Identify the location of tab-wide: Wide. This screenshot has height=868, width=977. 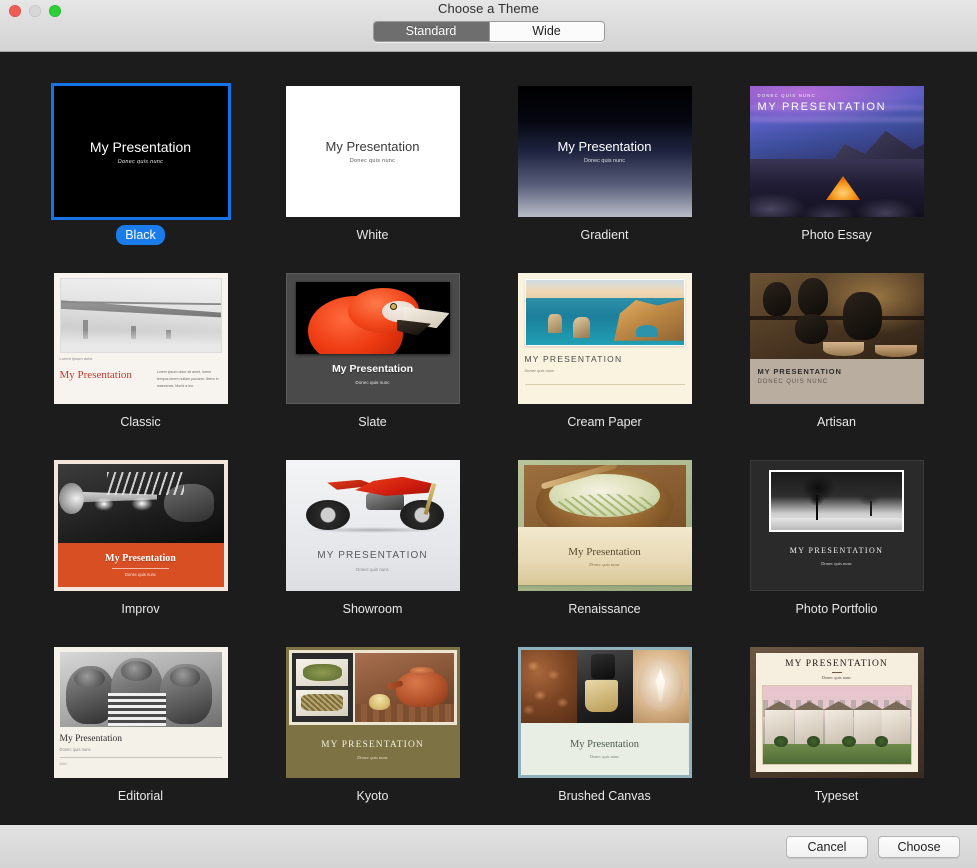
(546, 31).